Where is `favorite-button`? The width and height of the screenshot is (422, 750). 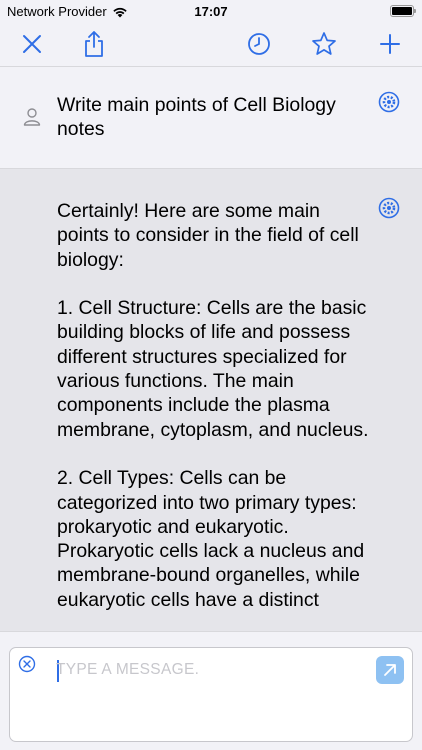
favorite-button is located at coordinates (324, 44).